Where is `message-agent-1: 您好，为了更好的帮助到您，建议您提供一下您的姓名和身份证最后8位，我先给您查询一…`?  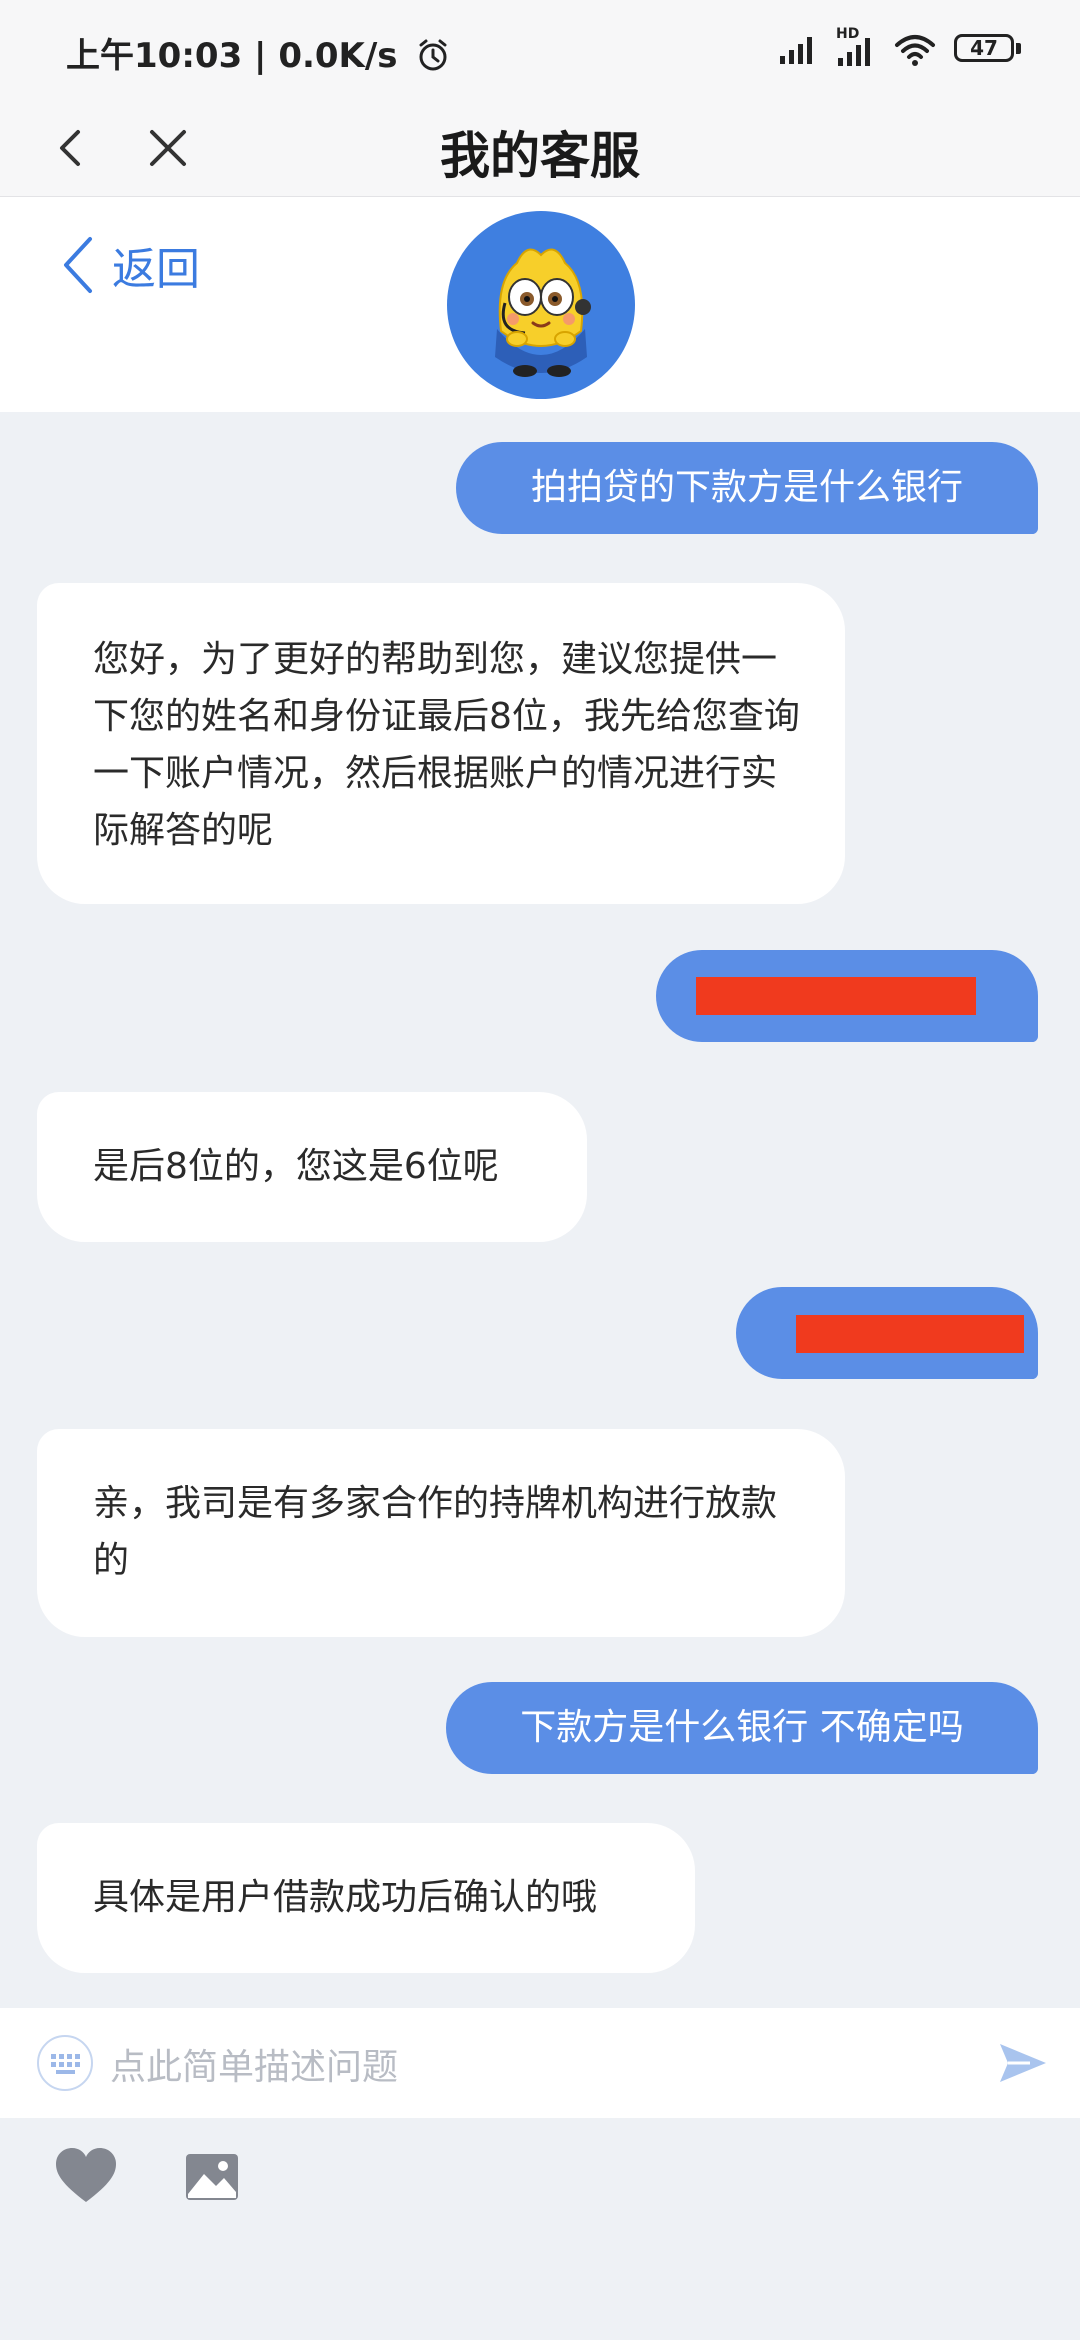 message-agent-1: 您好，为了更好的帮助到您，建议您提供一下您的姓名和身份证最后8位，我先给您查询一… is located at coordinates (441, 743).